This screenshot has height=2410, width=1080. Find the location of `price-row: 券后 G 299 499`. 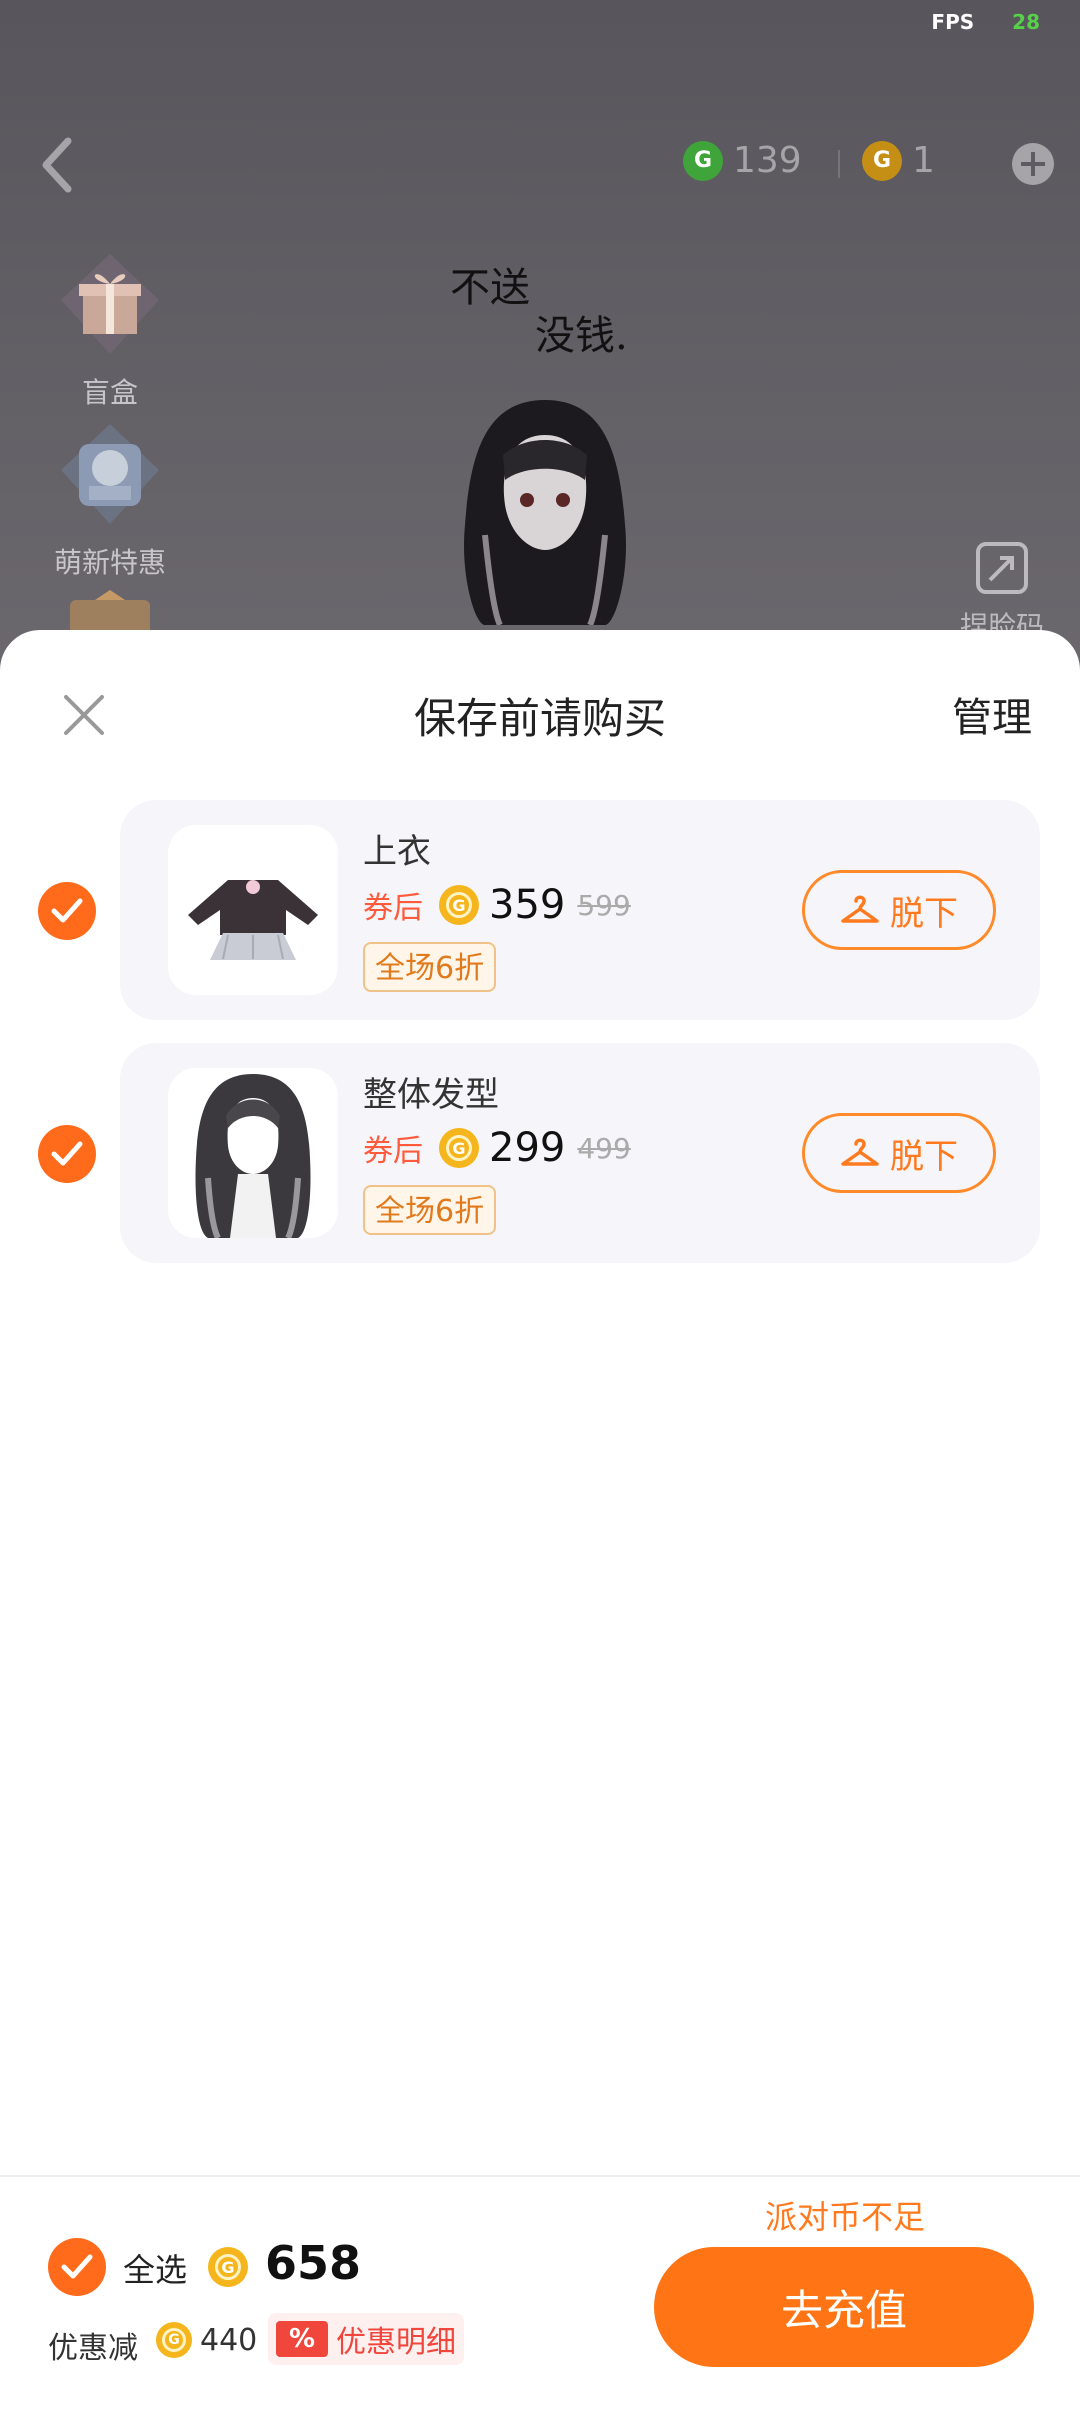

price-row: 券后 G 299 499 is located at coordinates (497, 1148).